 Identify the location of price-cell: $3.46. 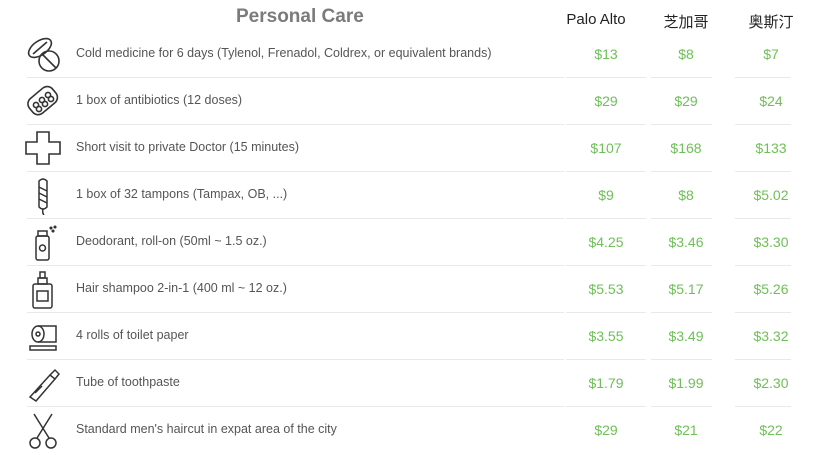
(686, 242).